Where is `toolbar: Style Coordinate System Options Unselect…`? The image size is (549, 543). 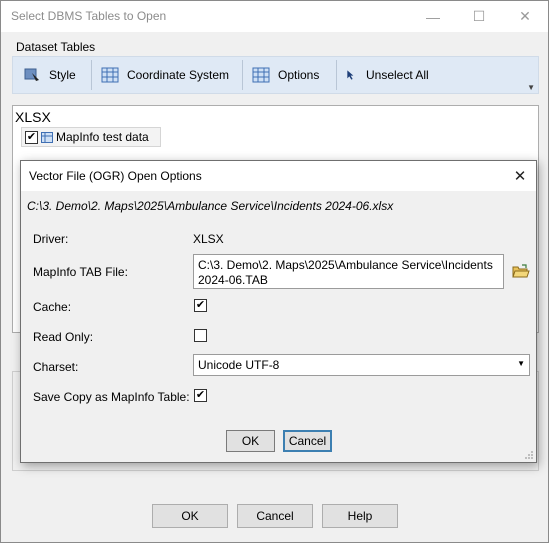
toolbar: Style Coordinate System Options Unselect… is located at coordinates (275, 75).